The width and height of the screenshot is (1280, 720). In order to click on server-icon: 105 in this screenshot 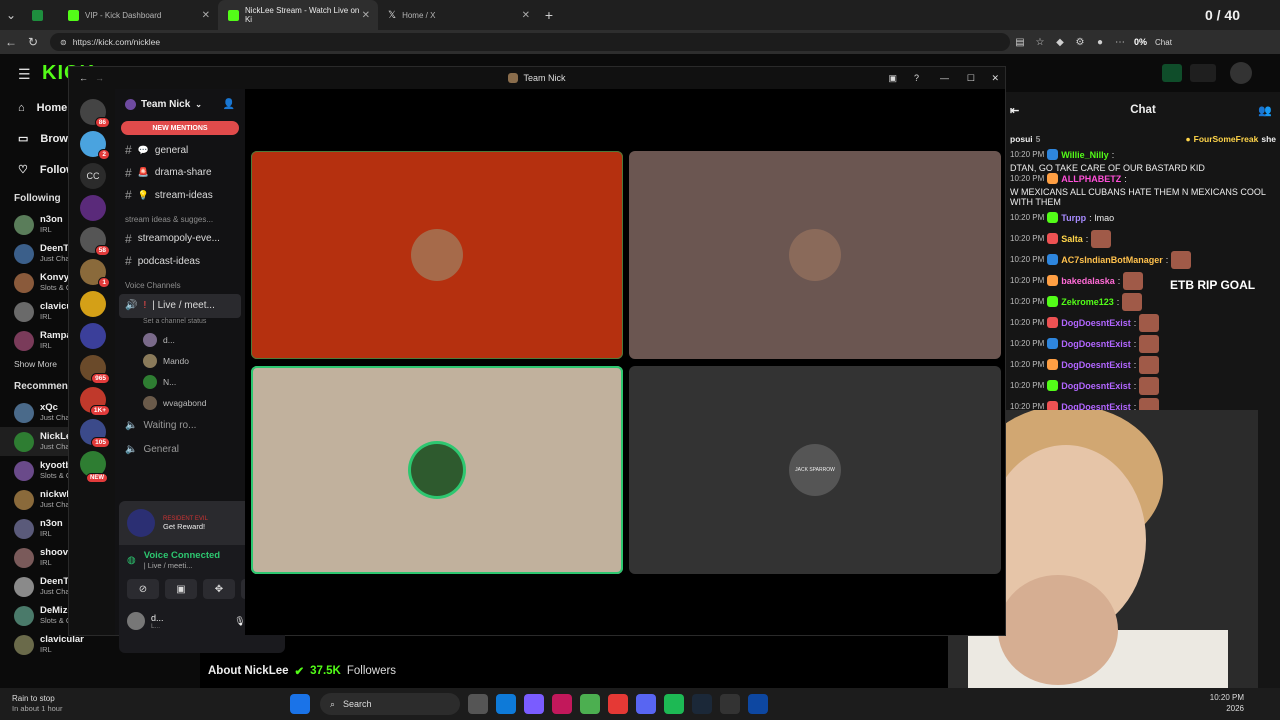, I will do `click(95, 433)`.